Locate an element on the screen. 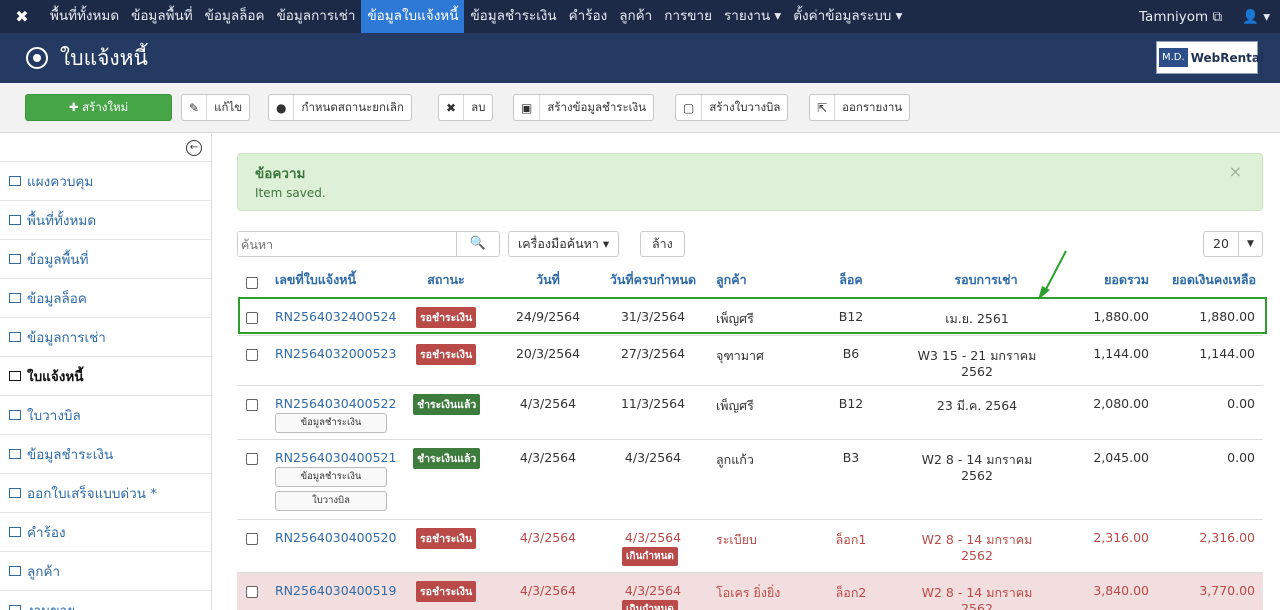 The height and width of the screenshot is (610, 1280). invoice-number-link: RN2564030400521 is located at coordinates (335, 457).